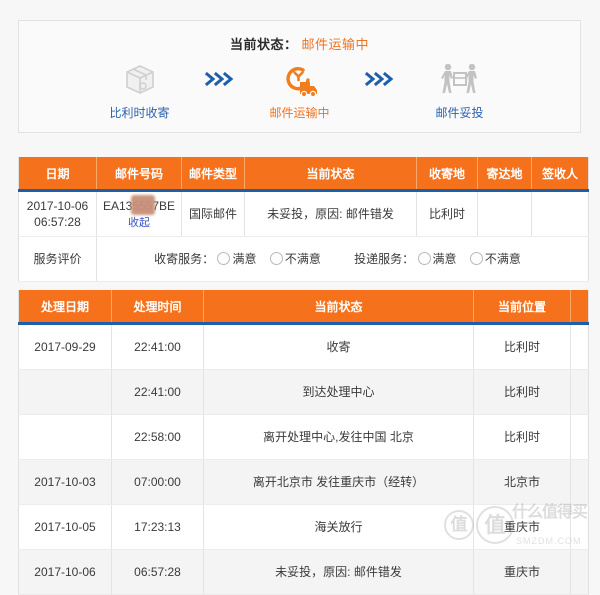 The height and width of the screenshot is (595, 600). Describe the element at coordinates (338, 527) in the screenshot. I see `cell-current-status: 海关放行` at that location.